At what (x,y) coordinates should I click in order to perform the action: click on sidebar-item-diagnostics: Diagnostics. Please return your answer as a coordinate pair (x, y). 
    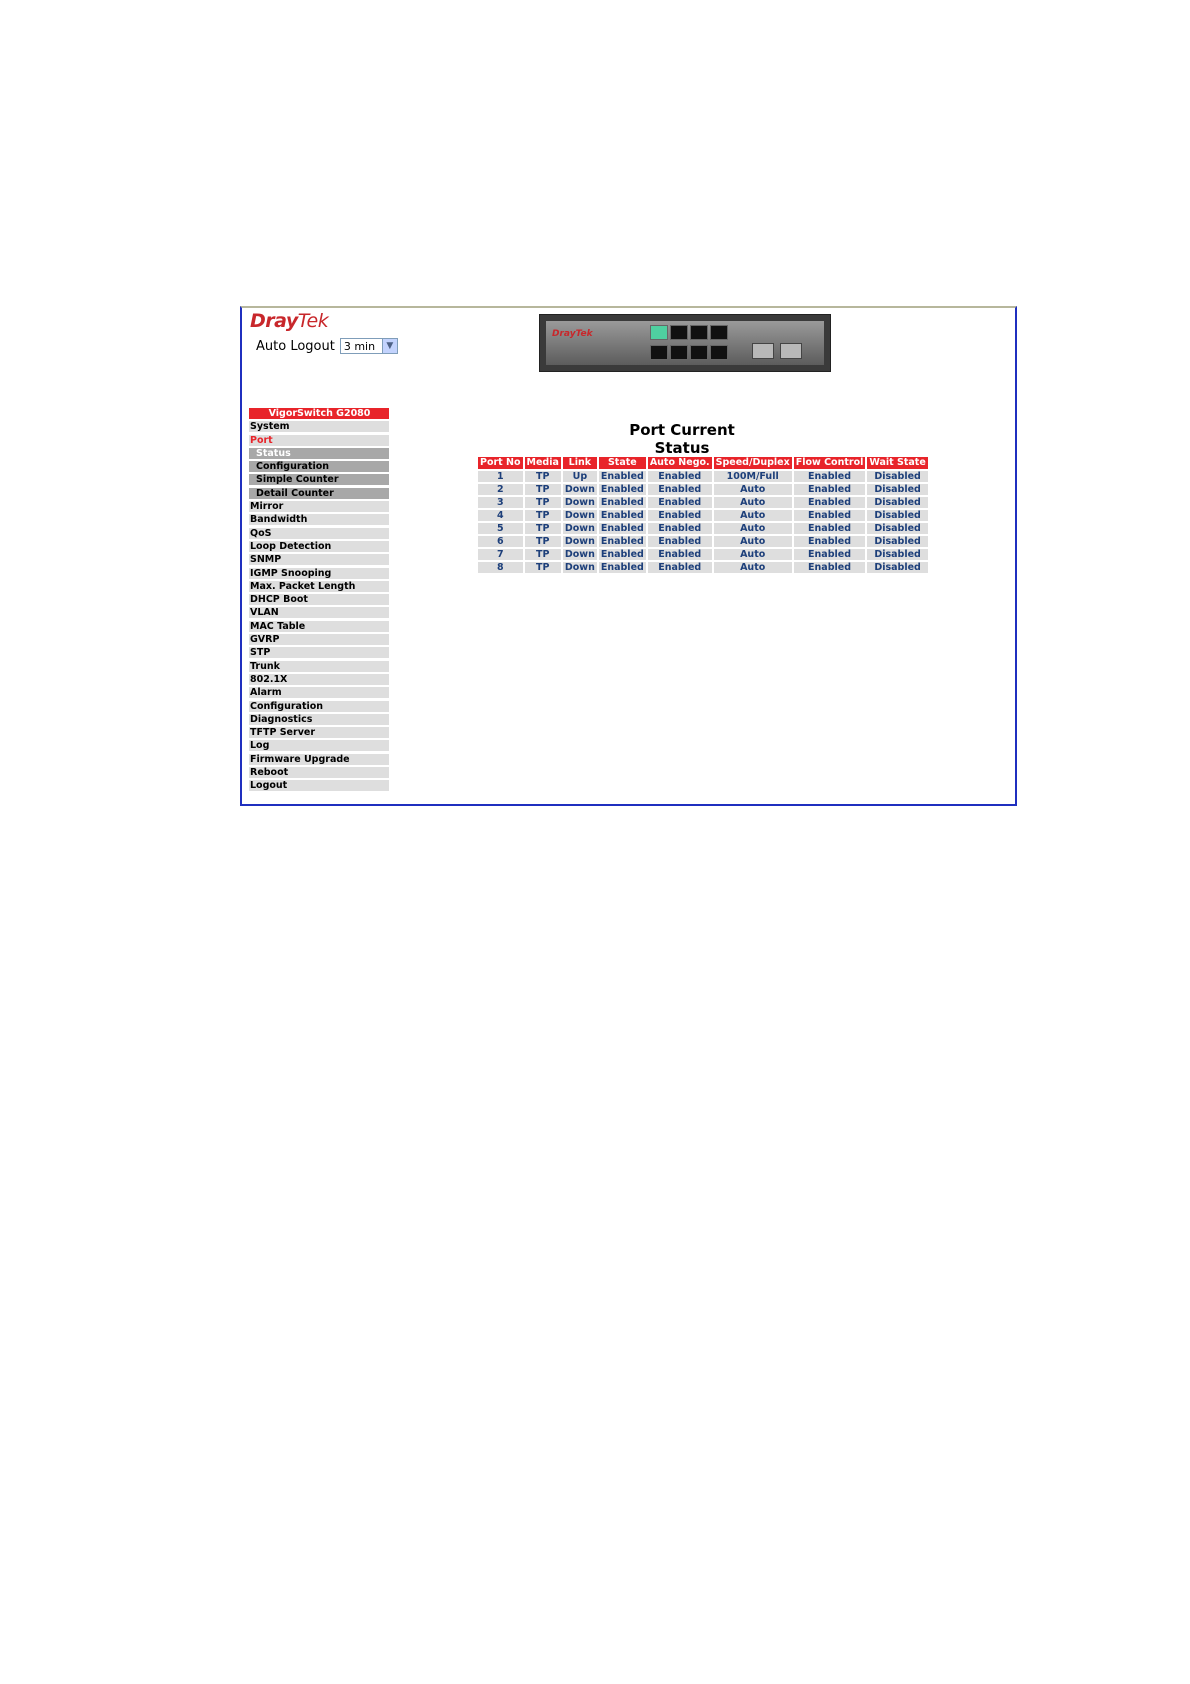
    Looking at the image, I should click on (319, 719).